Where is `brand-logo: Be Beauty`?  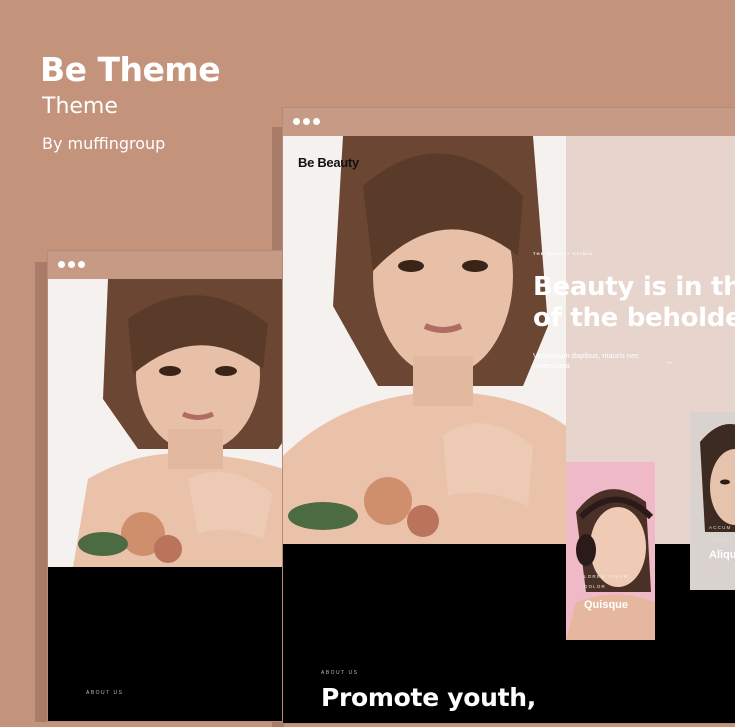
brand-logo: Be Beauty is located at coordinates (328, 162).